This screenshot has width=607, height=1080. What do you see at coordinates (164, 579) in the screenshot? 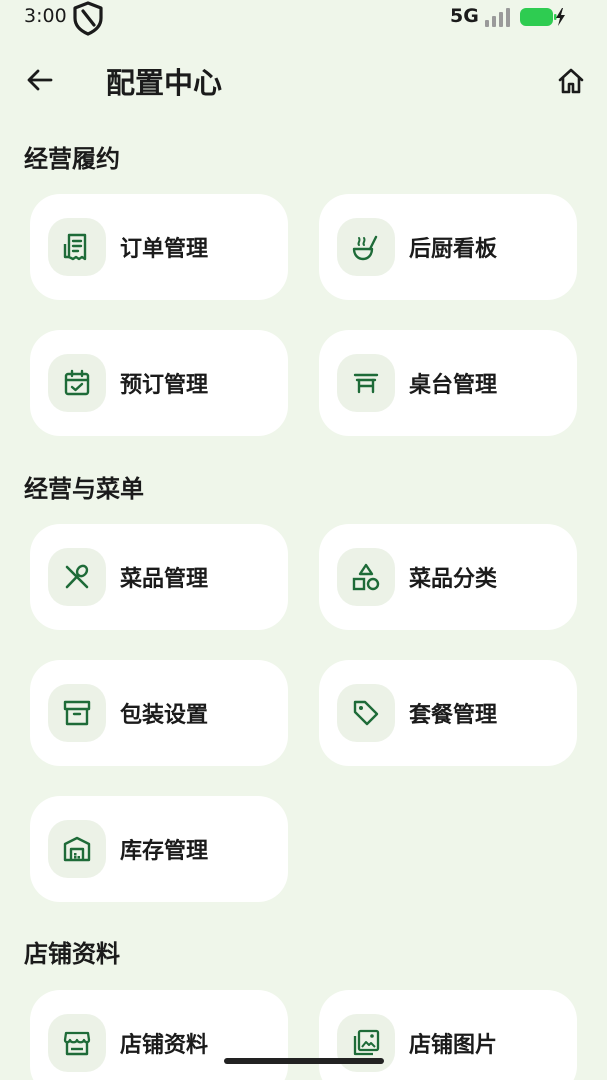
I see `card-label: 菜品管理` at bounding box center [164, 579].